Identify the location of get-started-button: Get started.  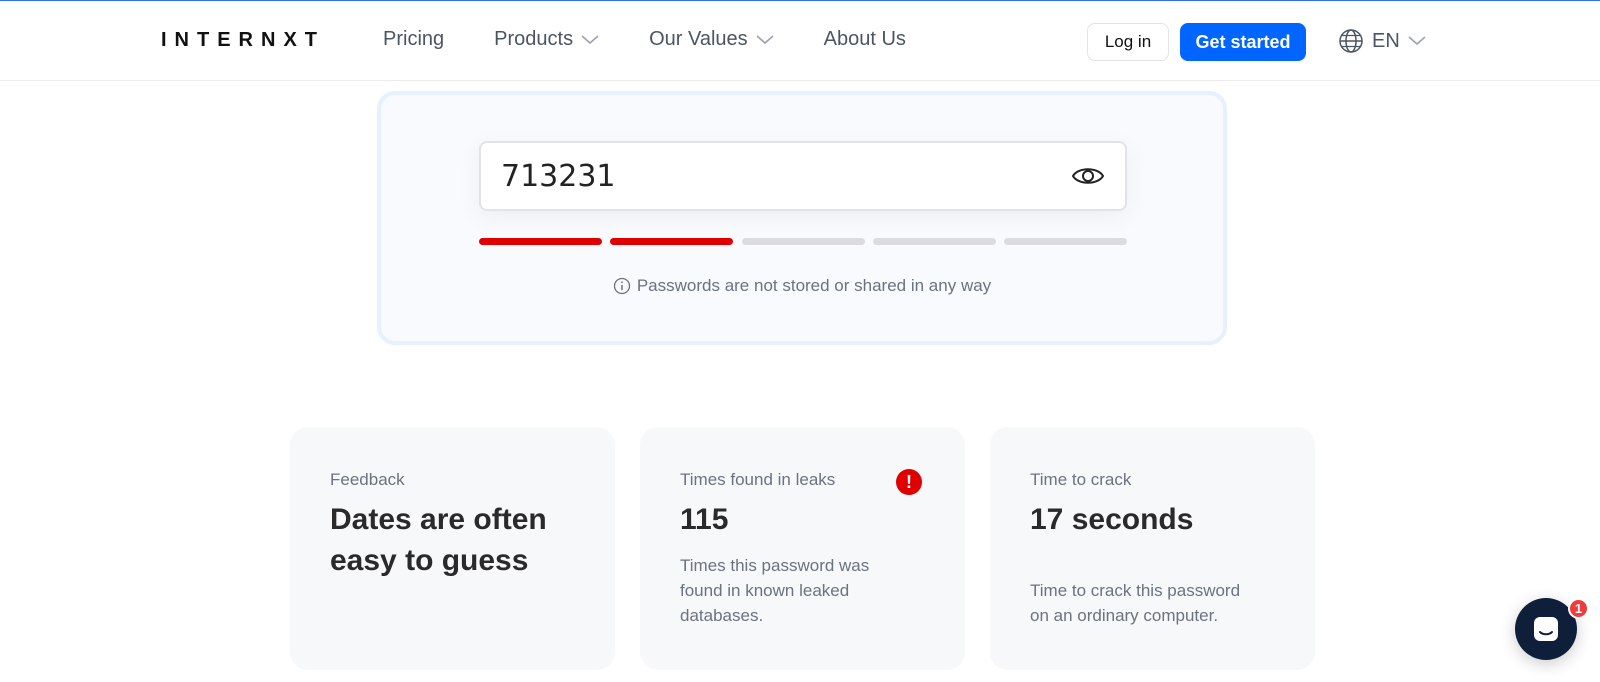
(1243, 42).